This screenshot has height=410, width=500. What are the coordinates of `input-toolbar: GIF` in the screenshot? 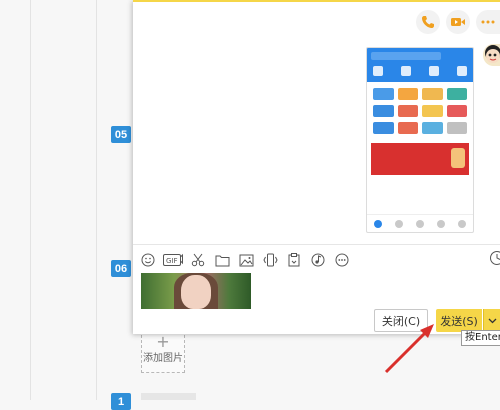 It's located at (245, 260).